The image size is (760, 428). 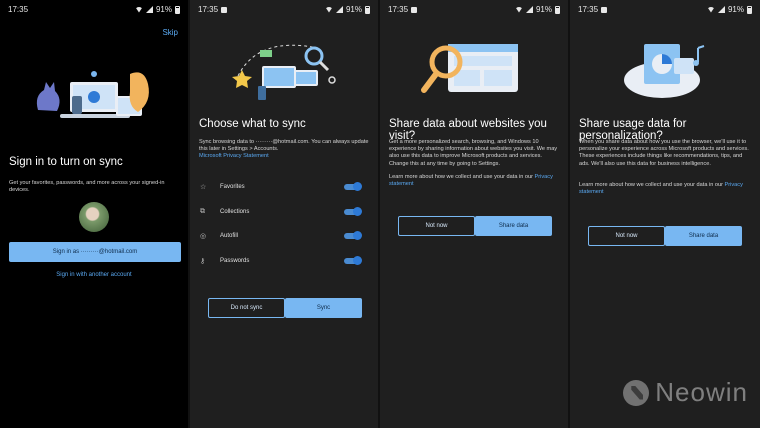 I want to click on sync-item-favorites: ☆ Favorites, so click(x=281, y=187).